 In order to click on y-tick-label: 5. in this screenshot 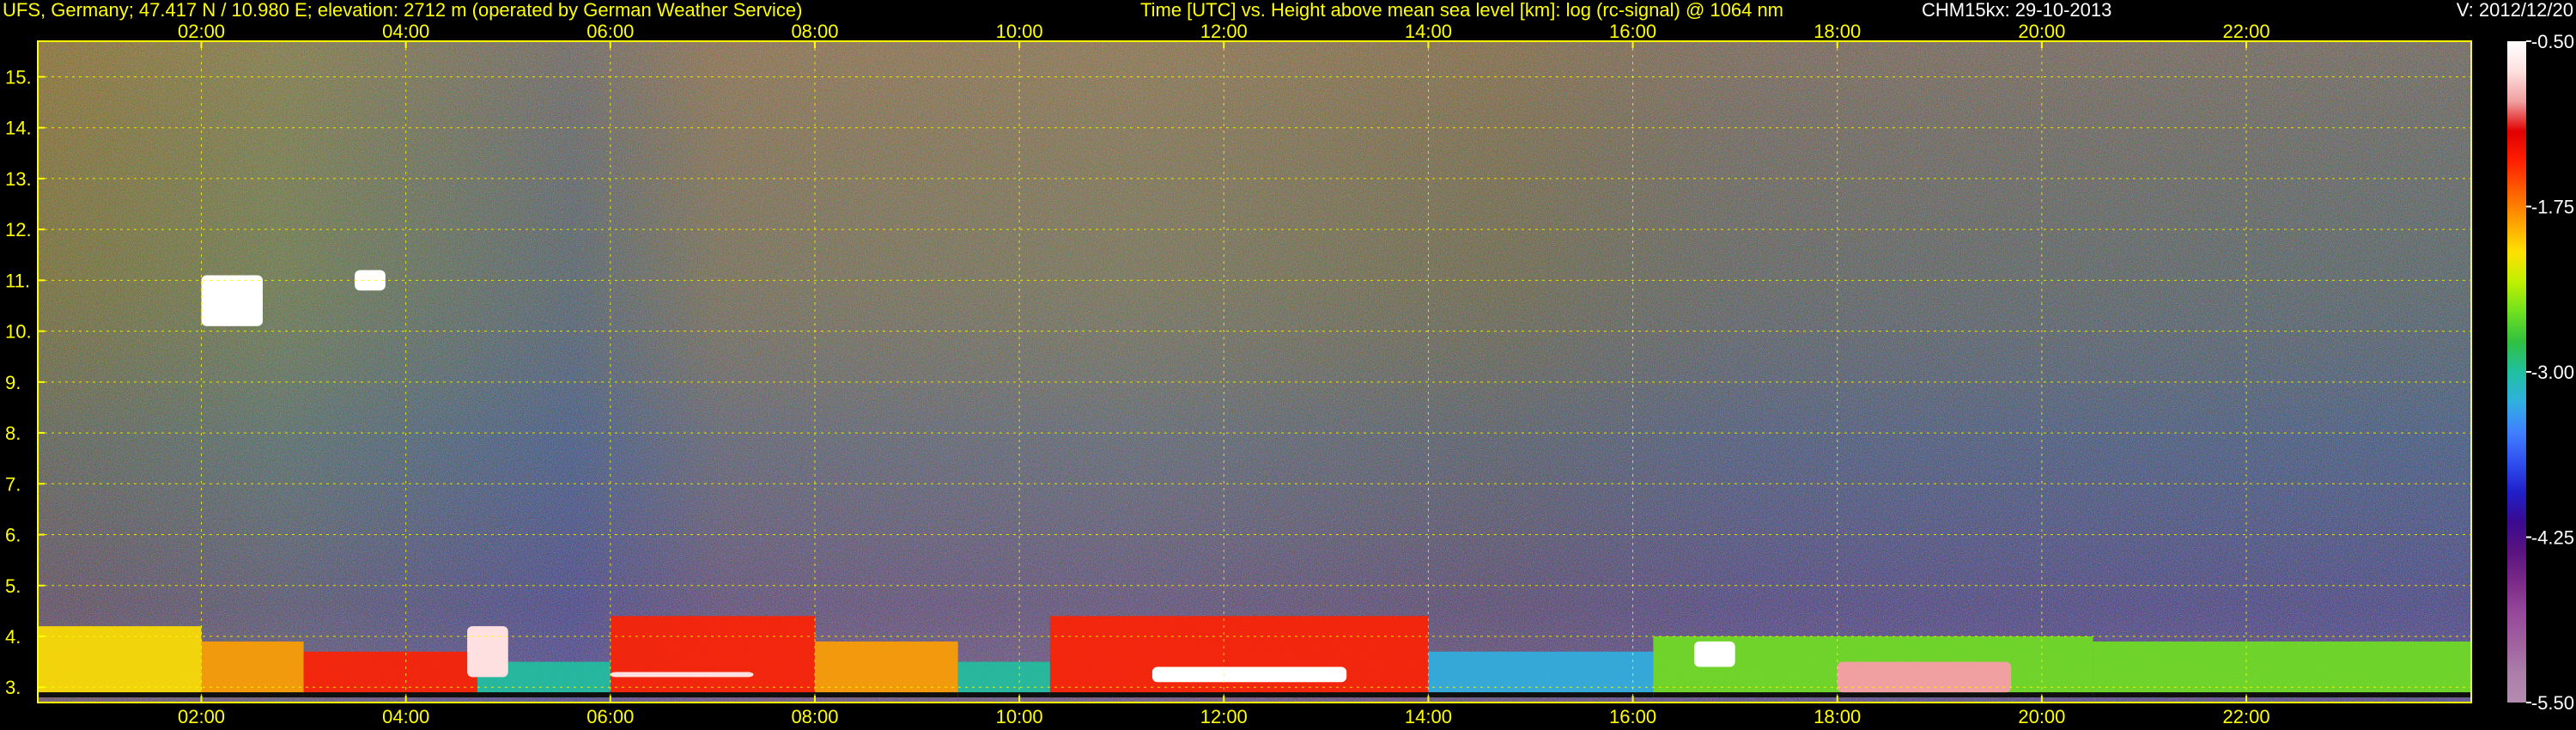, I will do `click(13, 586)`.